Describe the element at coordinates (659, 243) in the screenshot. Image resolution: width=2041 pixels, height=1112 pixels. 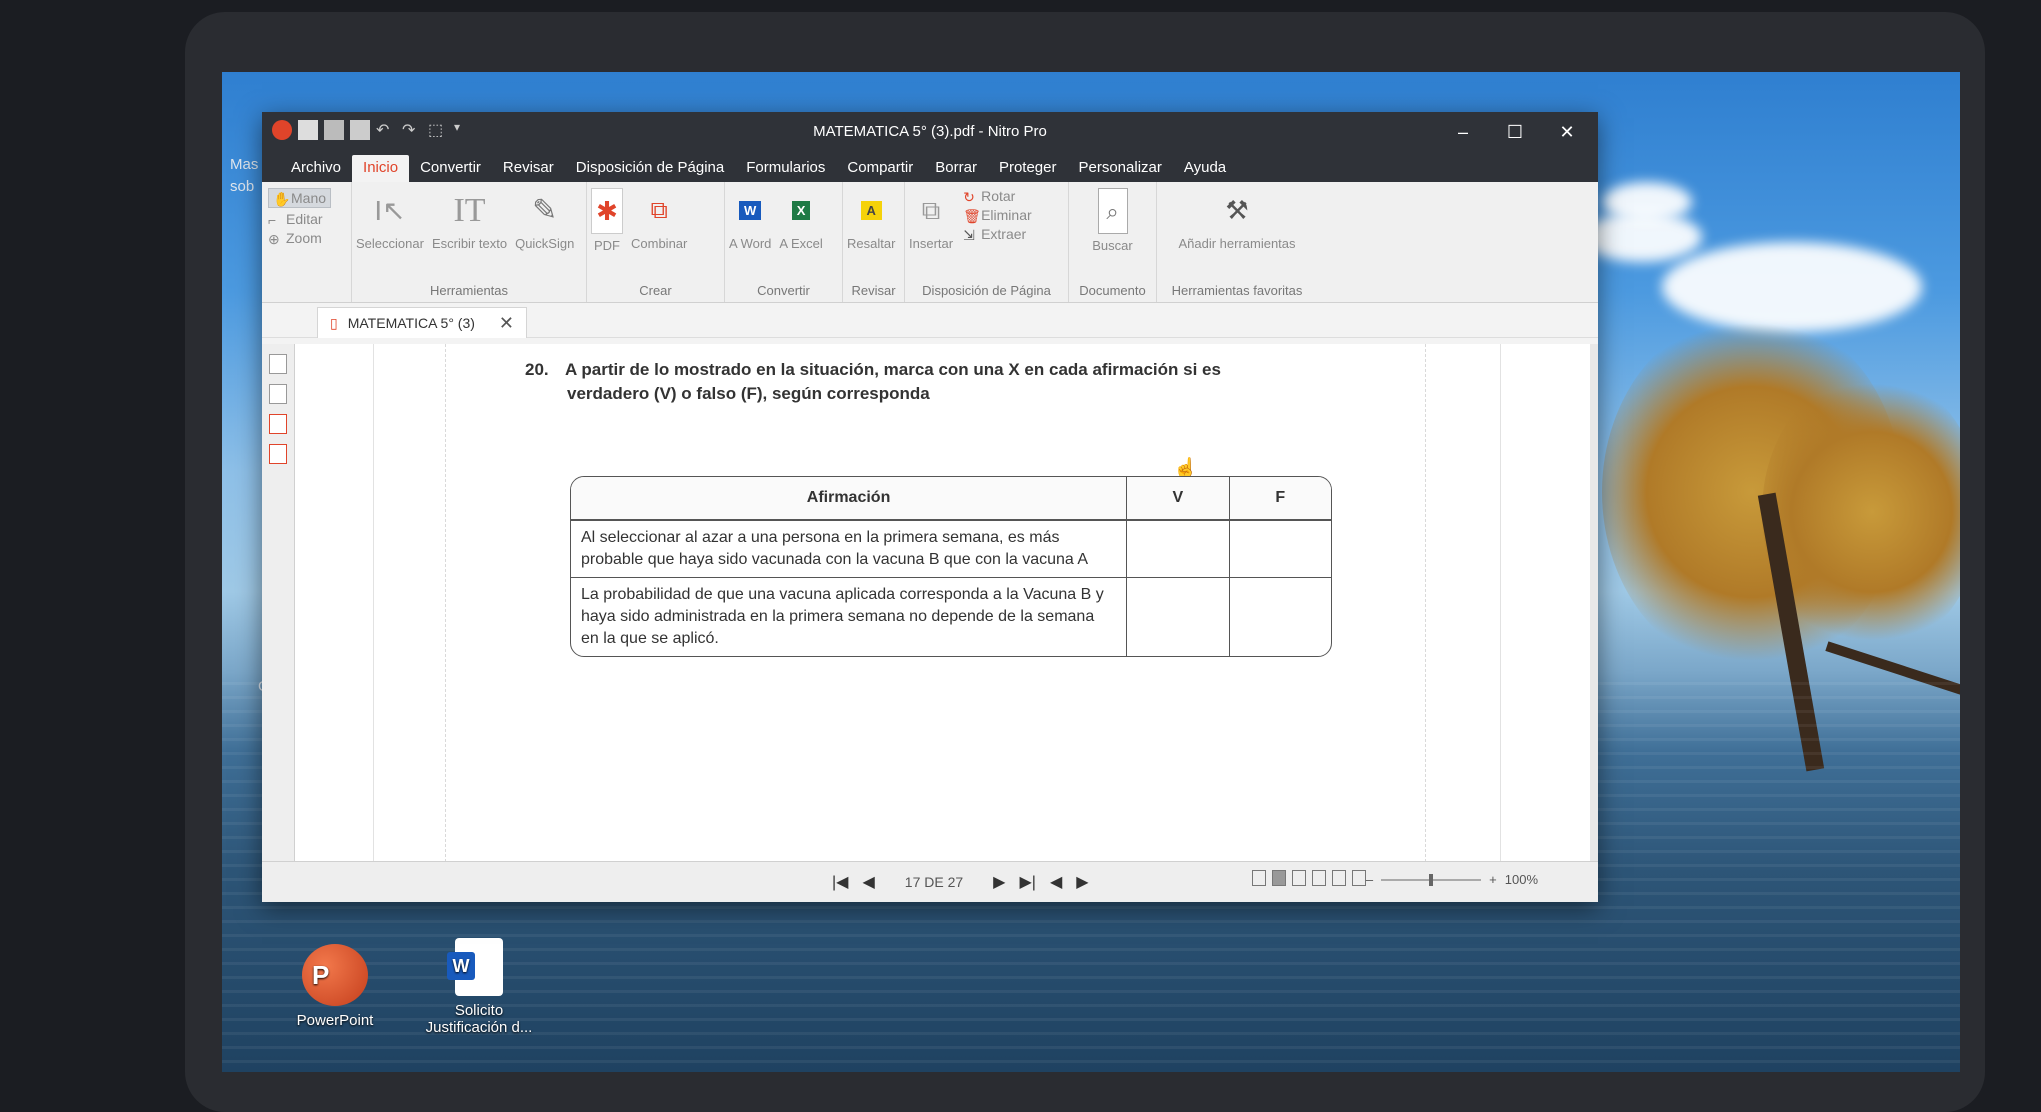
I see `combine-label: Combinar` at that location.